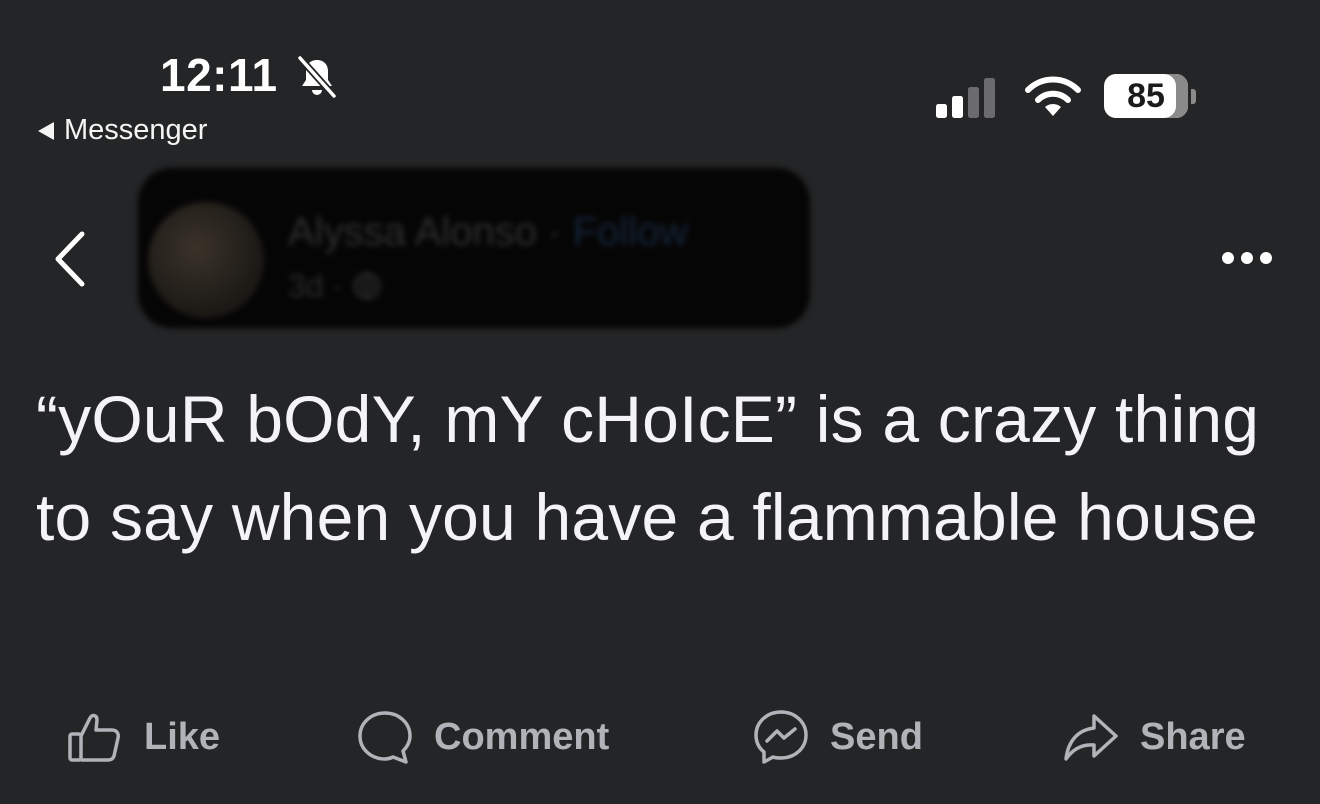 Image resolution: width=1320 pixels, height=804 pixels. I want to click on comment-label: Comment, so click(522, 736).